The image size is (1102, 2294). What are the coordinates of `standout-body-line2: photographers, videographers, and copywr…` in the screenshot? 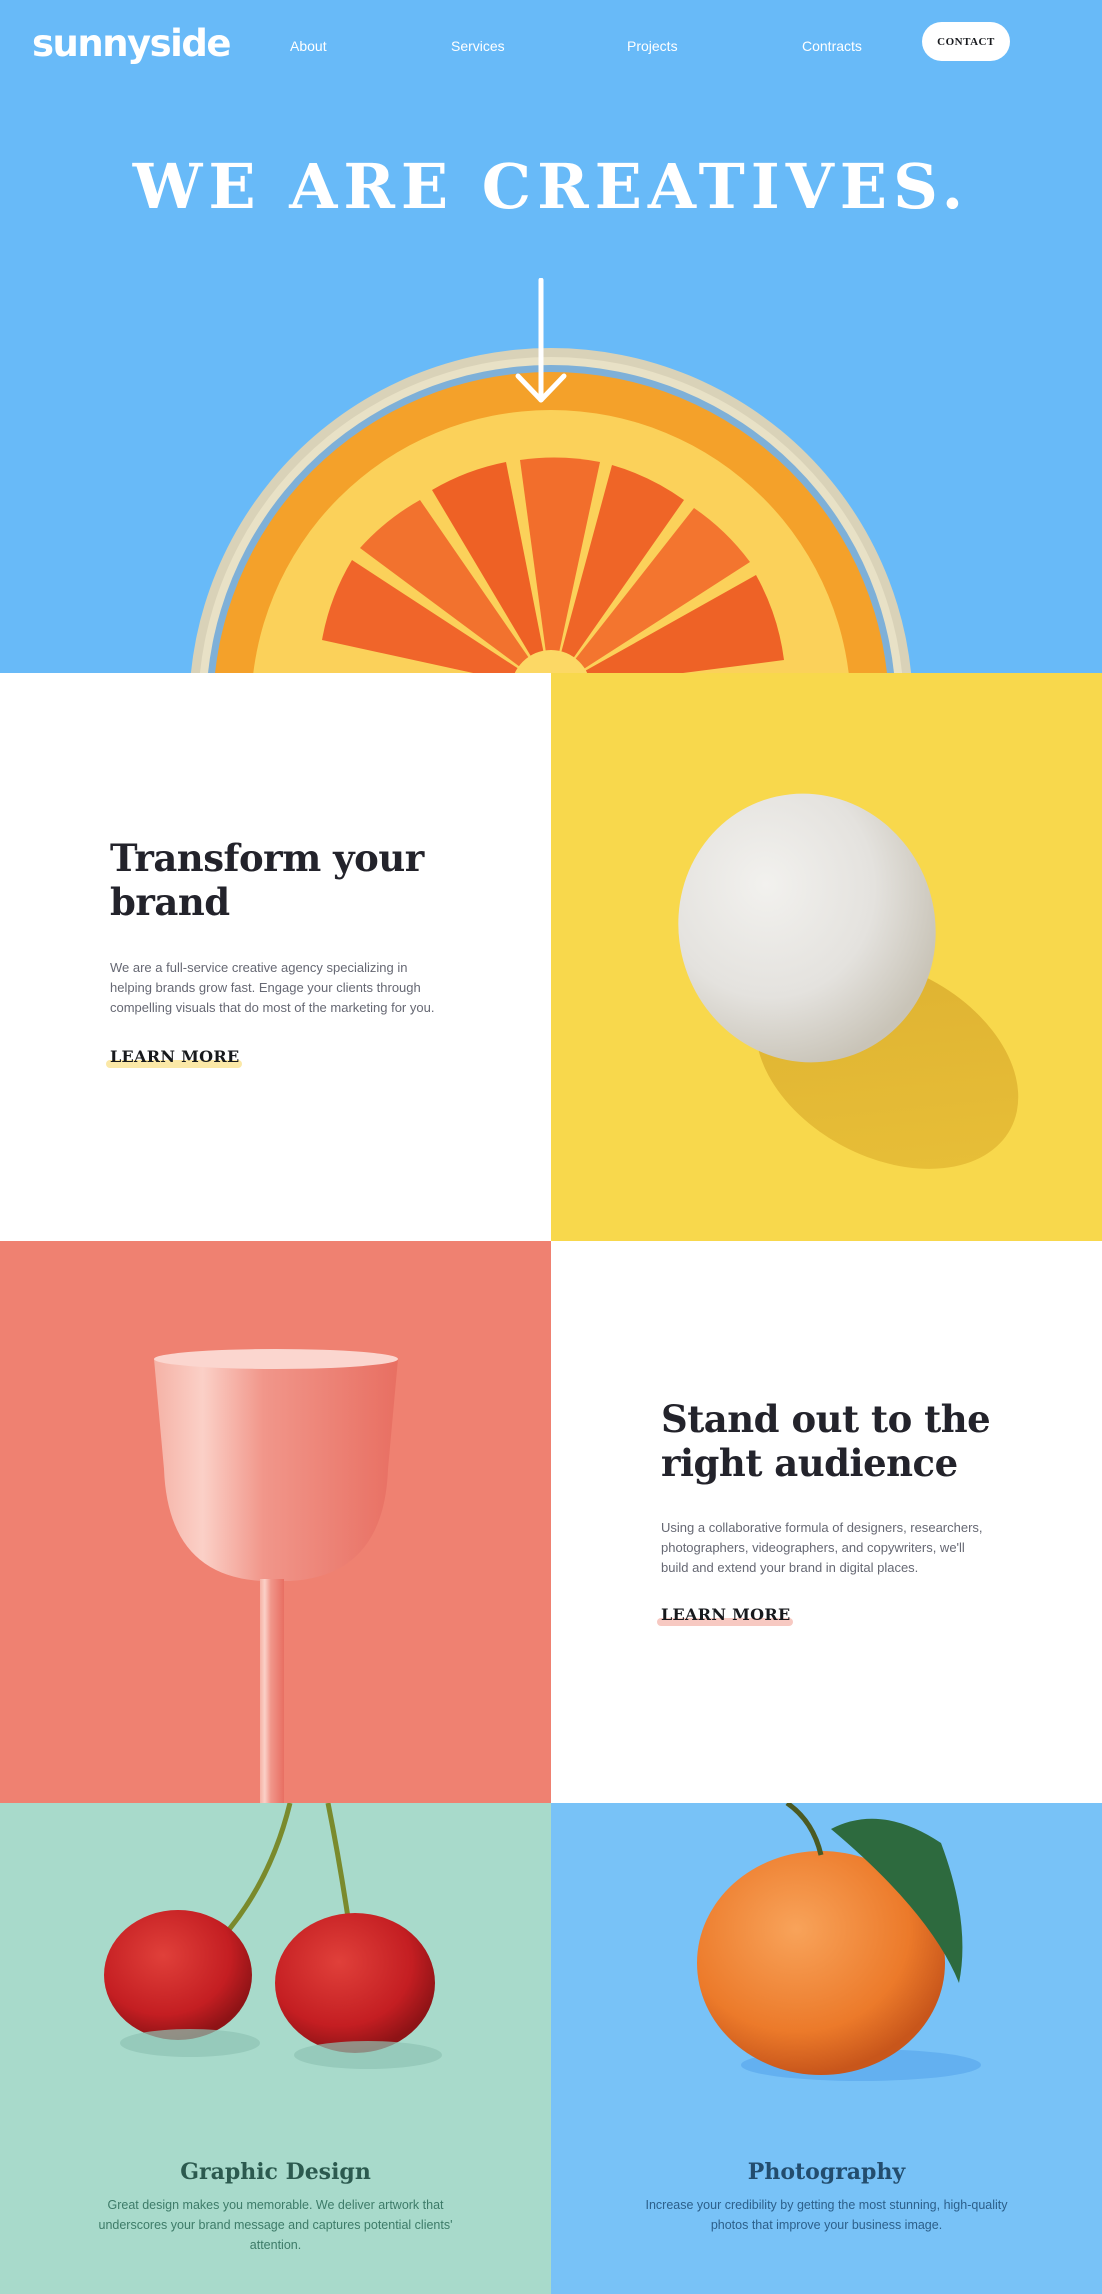 It's located at (813, 1547).